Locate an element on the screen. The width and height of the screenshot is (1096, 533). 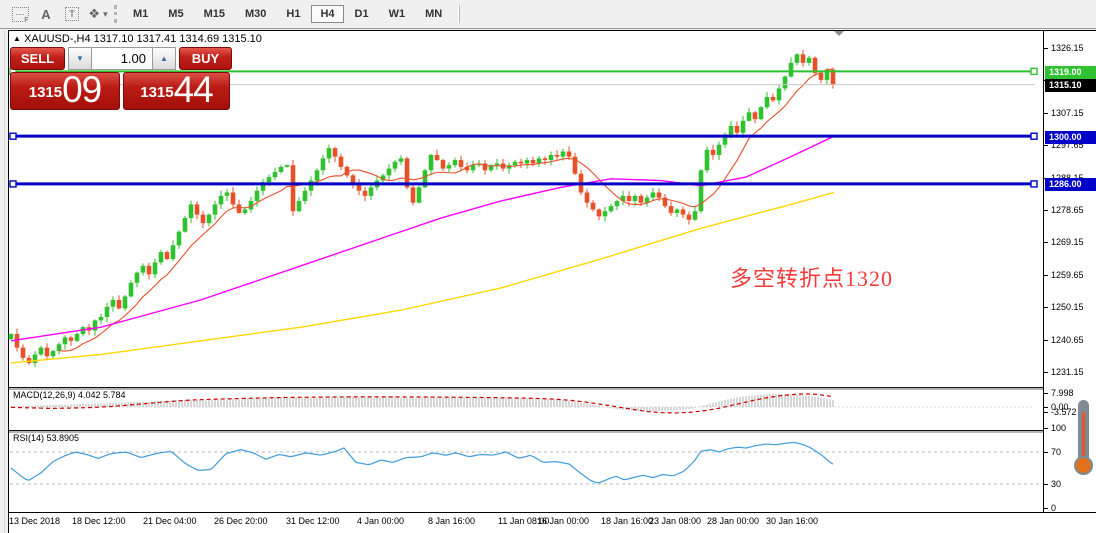
sell-button: SELL is located at coordinates (37, 58).